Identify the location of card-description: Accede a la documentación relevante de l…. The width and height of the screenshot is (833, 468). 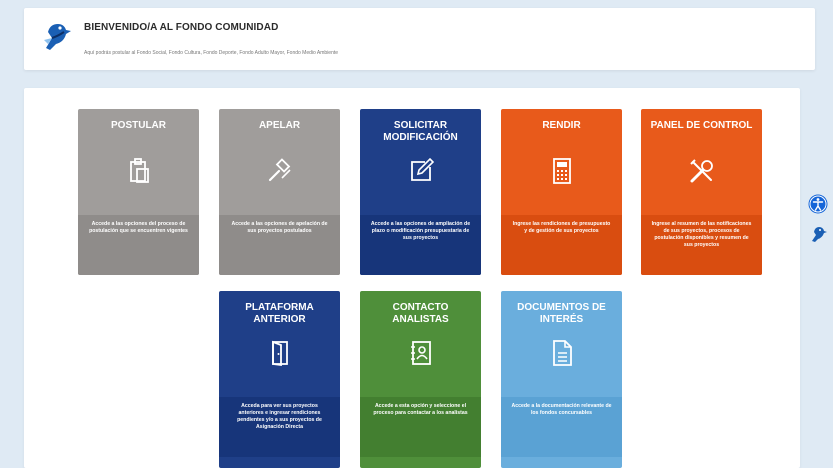
(561, 427).